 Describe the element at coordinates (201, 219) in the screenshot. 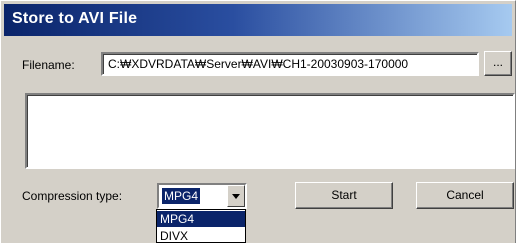

I see `dropdown-option-mpg4: MPG4` at that location.